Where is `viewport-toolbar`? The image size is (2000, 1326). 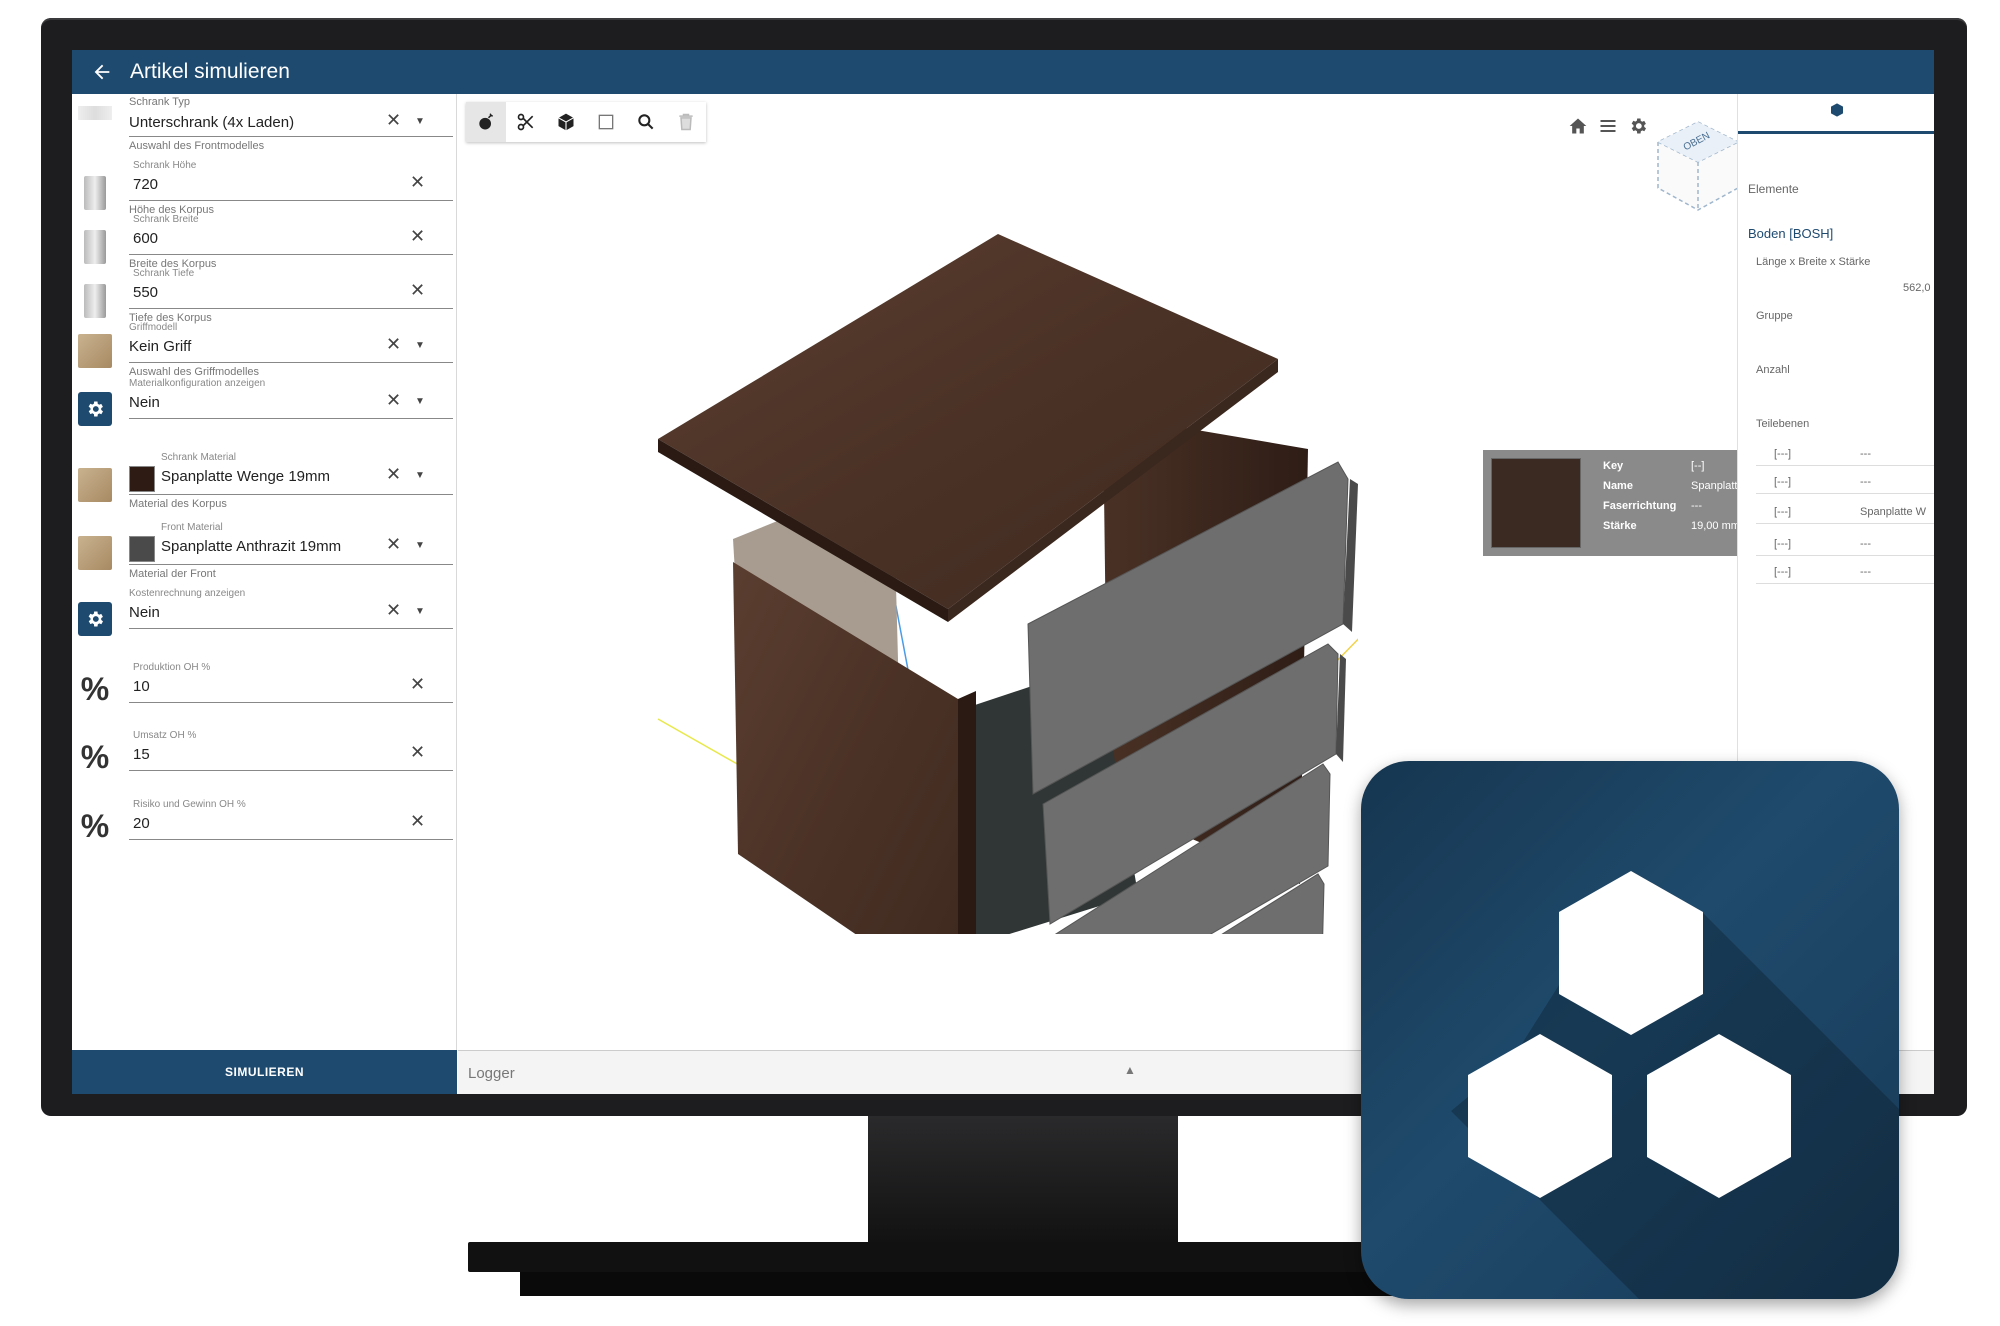 viewport-toolbar is located at coordinates (586, 122).